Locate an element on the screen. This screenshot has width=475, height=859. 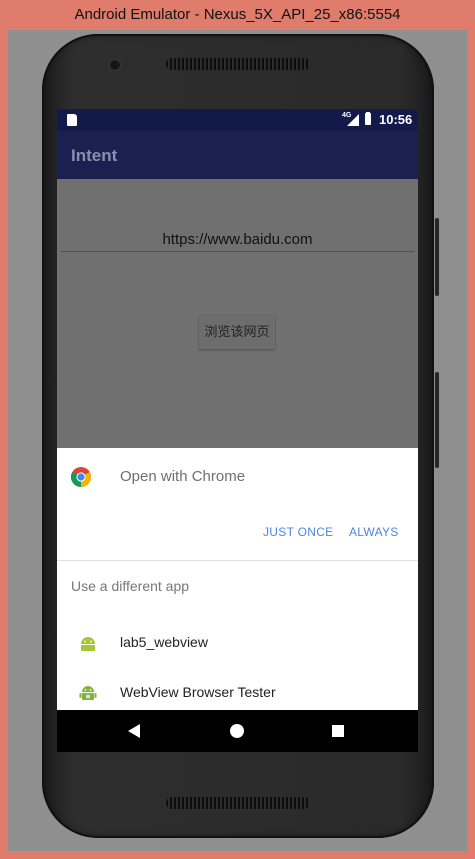
status-bar: 4G 10:56 is located at coordinates (237, 120).